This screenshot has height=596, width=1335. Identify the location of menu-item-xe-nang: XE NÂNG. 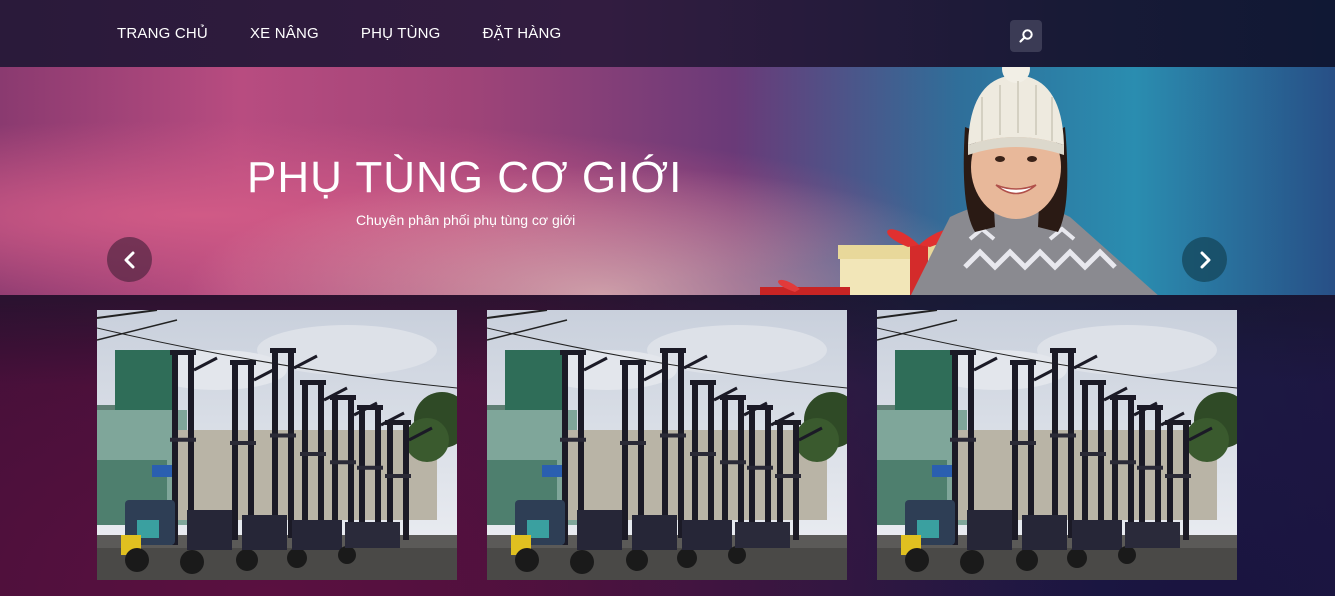
(284, 33).